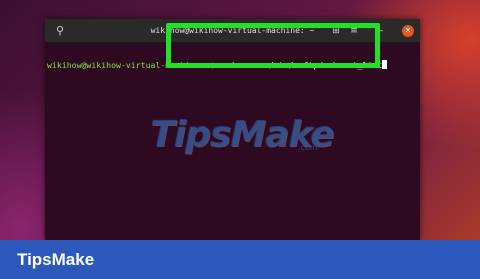  I want to click on watermark: TipsMake .com, so click(242, 138).